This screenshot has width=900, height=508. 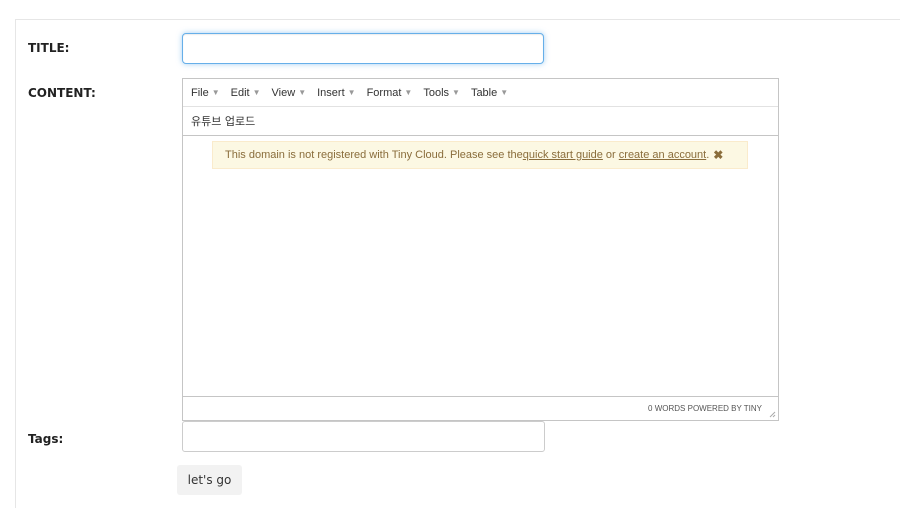 What do you see at coordinates (484, 92) in the screenshot?
I see `menu-table-label: Table` at bounding box center [484, 92].